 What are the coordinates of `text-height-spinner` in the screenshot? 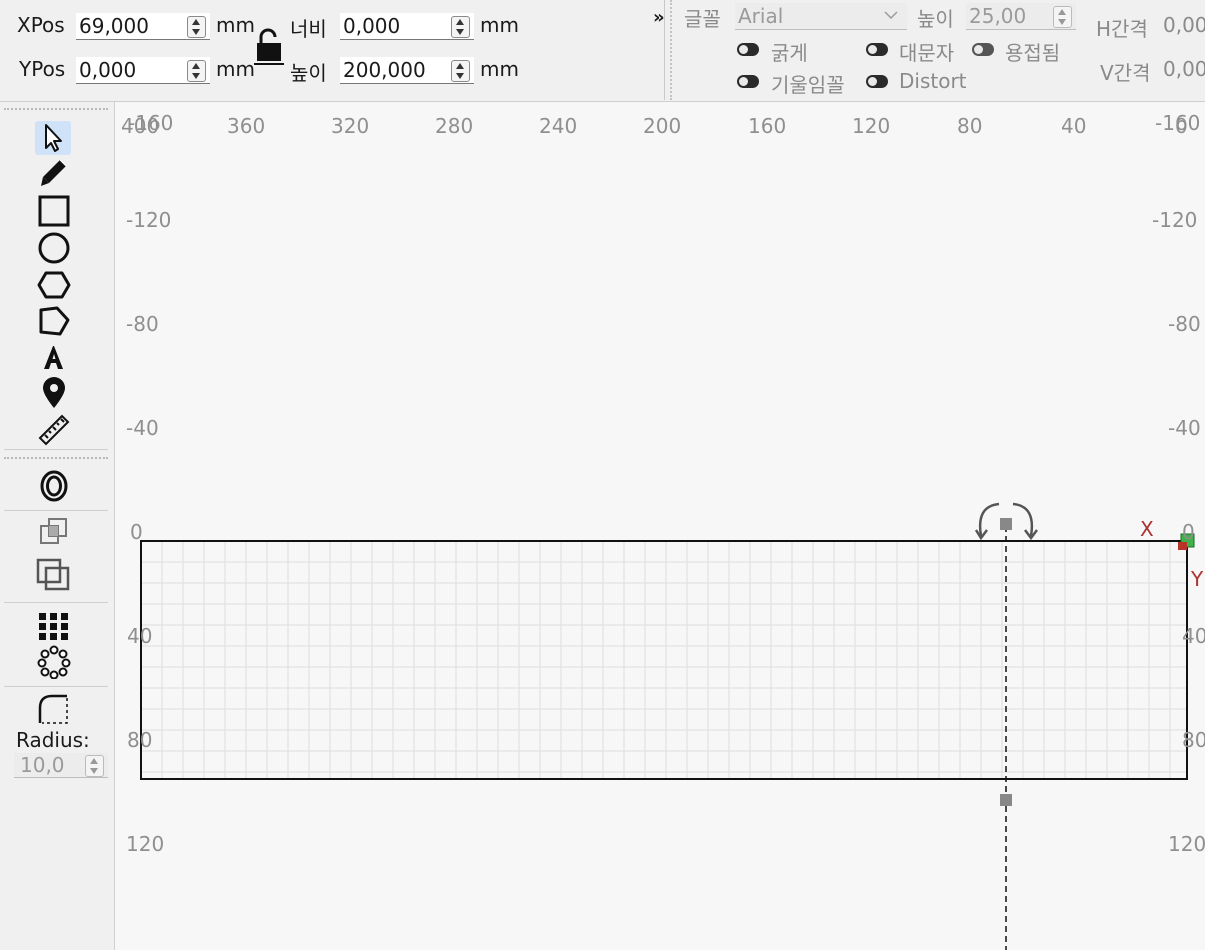 It's located at (1062, 17).